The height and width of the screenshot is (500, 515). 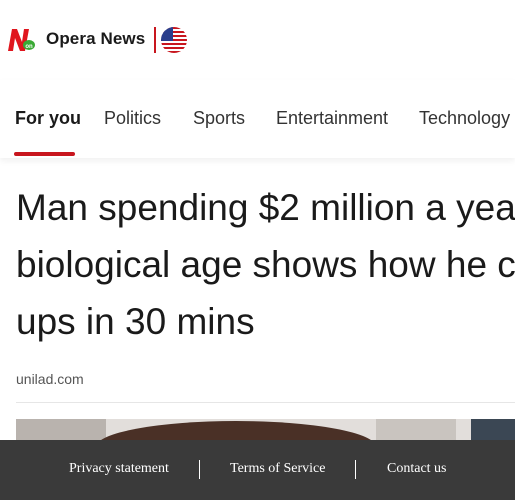 I want to click on article-title-line: Man spending $2 million a yea, so click(x=265, y=207).